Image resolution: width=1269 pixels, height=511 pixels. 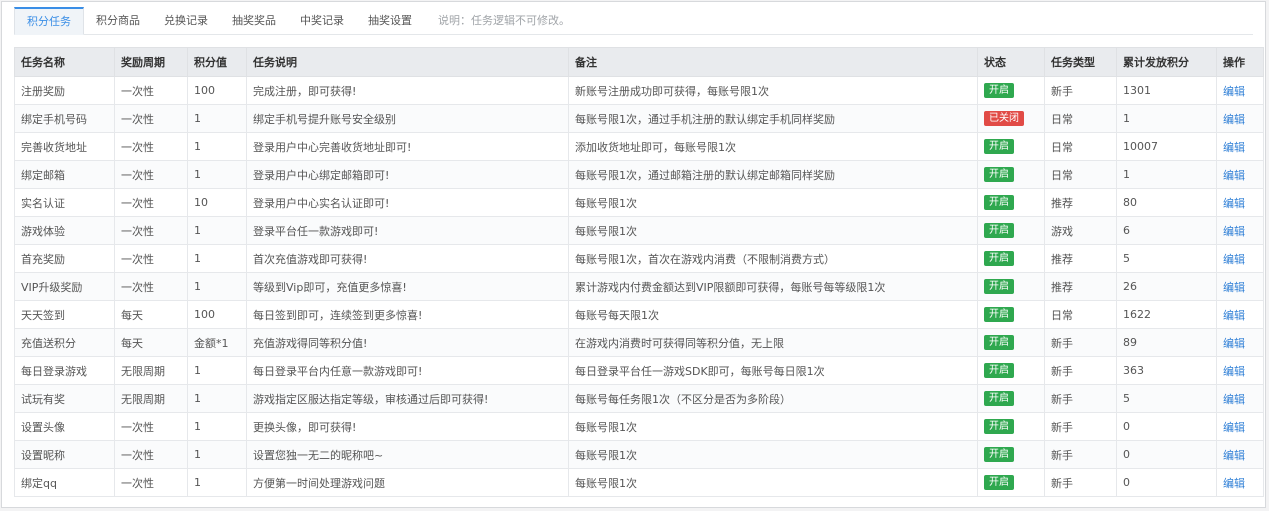 I want to click on task-name-cell: VIP升级奖励, so click(x=64, y=286).